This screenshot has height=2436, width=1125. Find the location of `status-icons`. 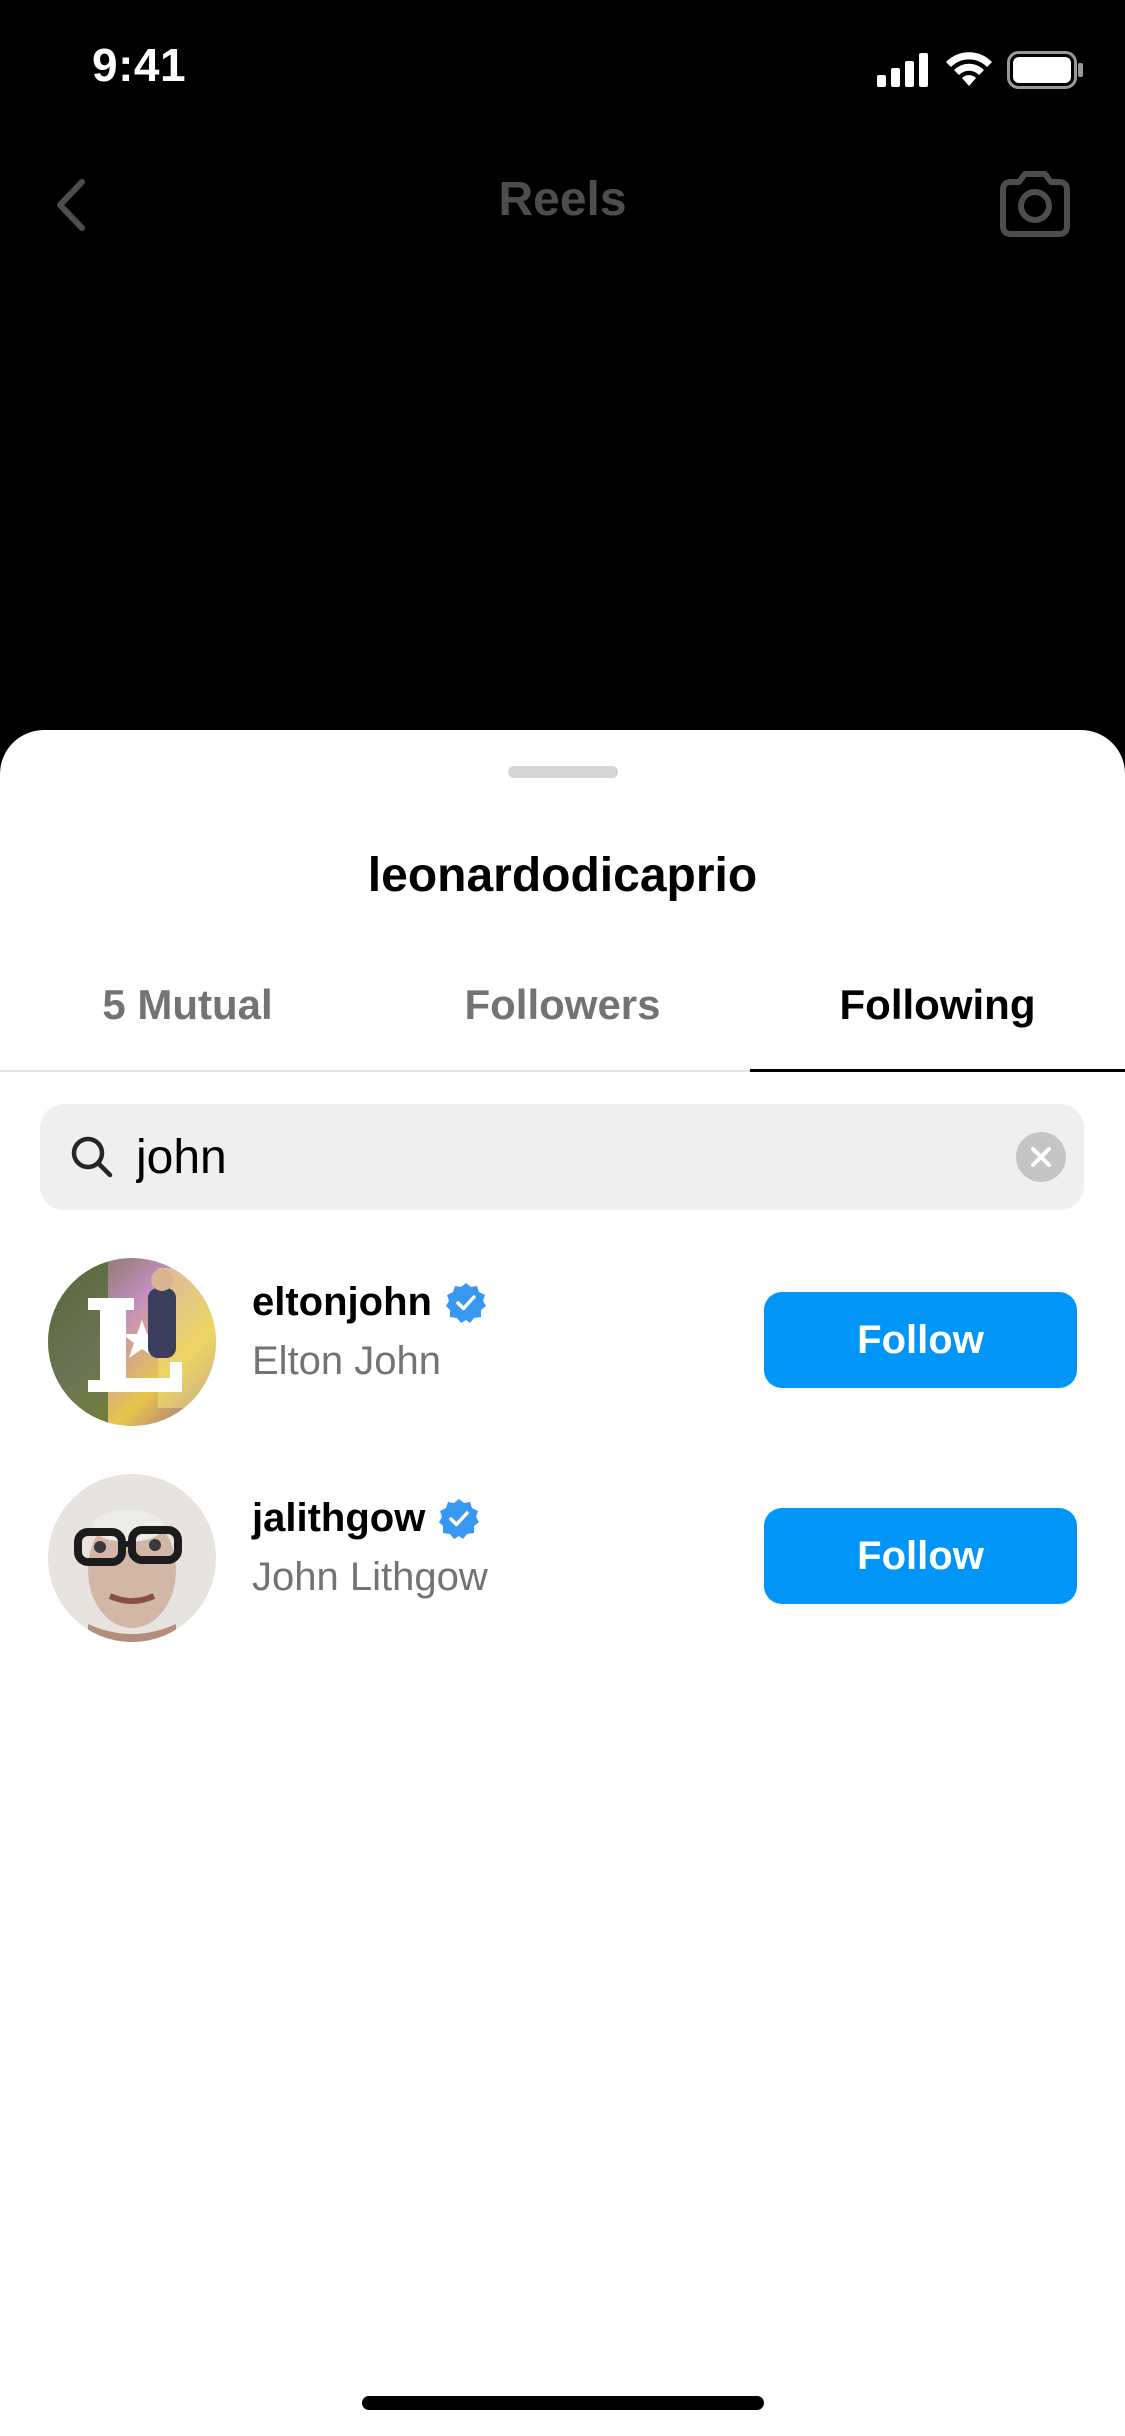

status-icons is located at coordinates (981, 70).